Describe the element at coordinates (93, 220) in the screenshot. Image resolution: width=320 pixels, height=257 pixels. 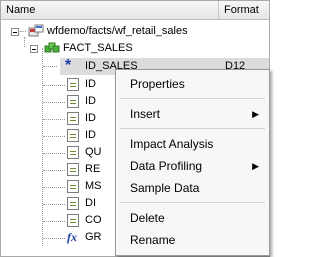
I see `field-label: CO` at that location.